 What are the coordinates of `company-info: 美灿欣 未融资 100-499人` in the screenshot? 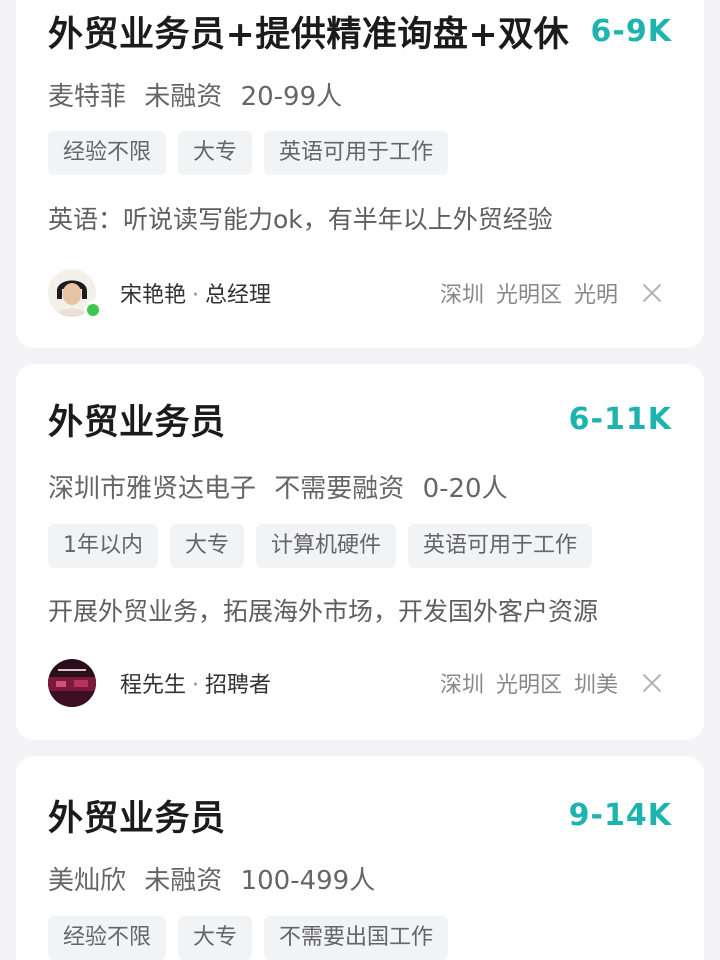 It's located at (216, 878).